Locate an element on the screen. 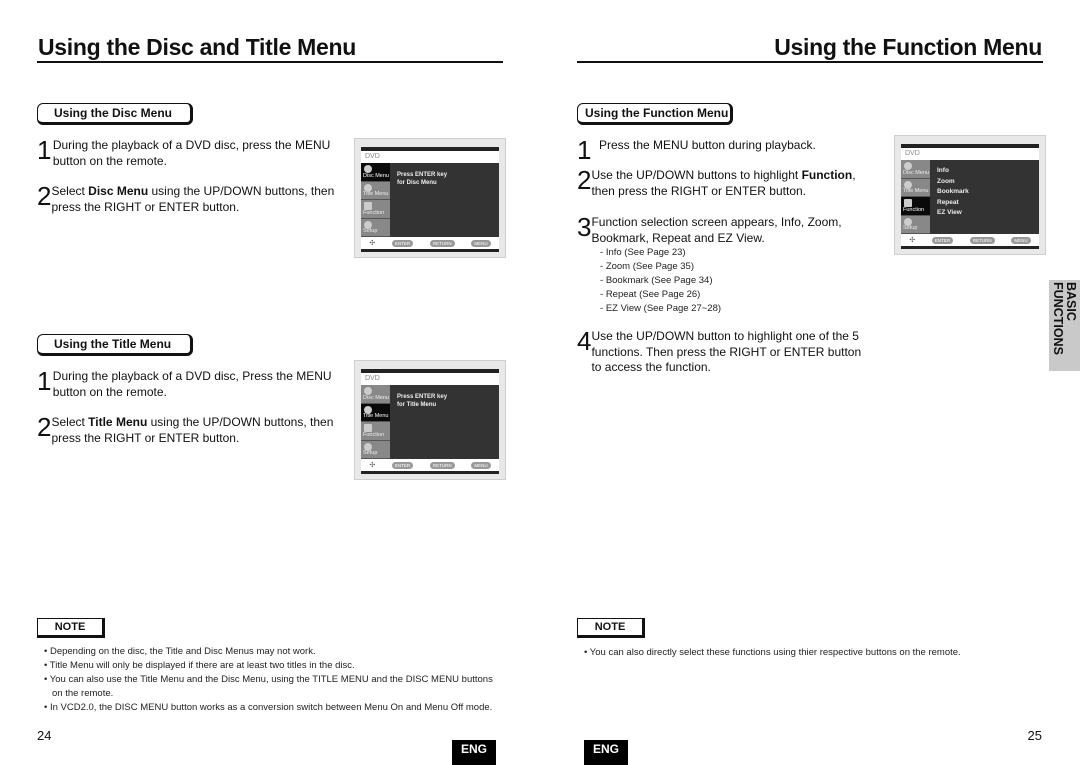 This screenshot has height=765, width=1080. right-page-number: 25 is located at coordinates (1034, 735).